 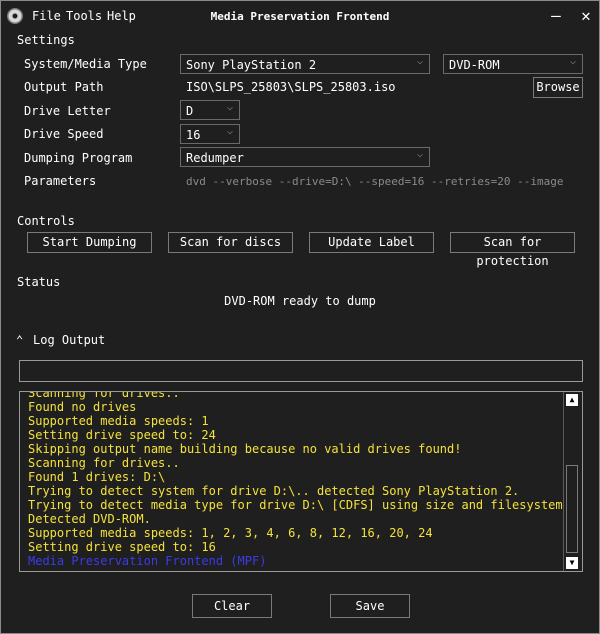 What do you see at coordinates (190, 111) in the screenshot?
I see `drive-letter-value: D` at bounding box center [190, 111].